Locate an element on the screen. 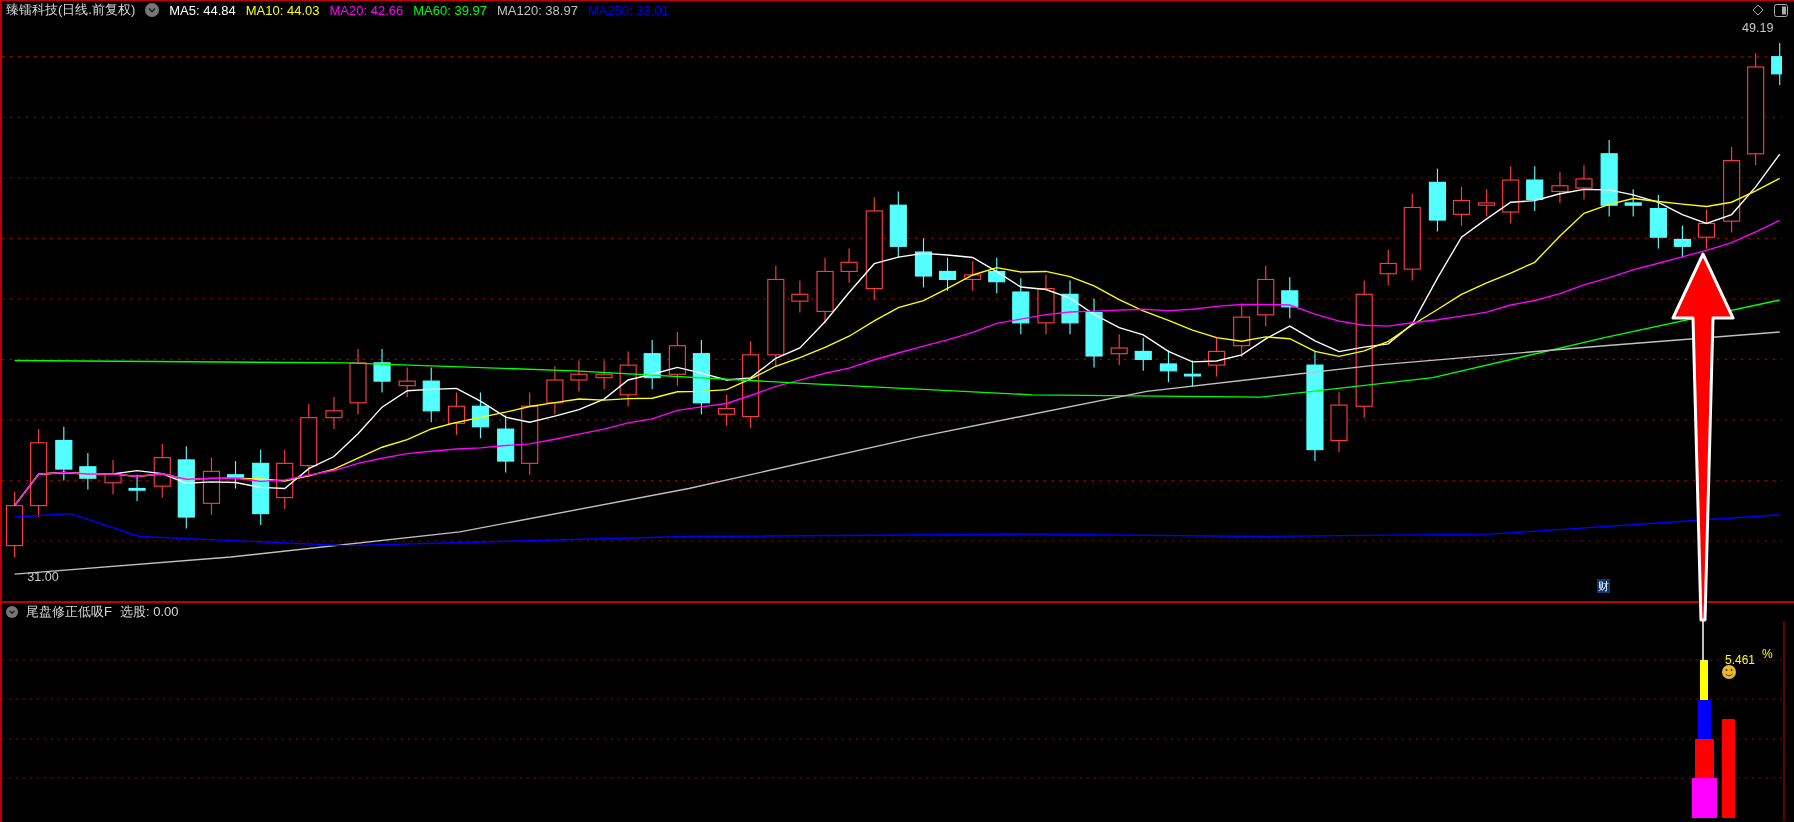 The image size is (1794, 822). panel-toggle-icon is located at coordinates (1781, 10).